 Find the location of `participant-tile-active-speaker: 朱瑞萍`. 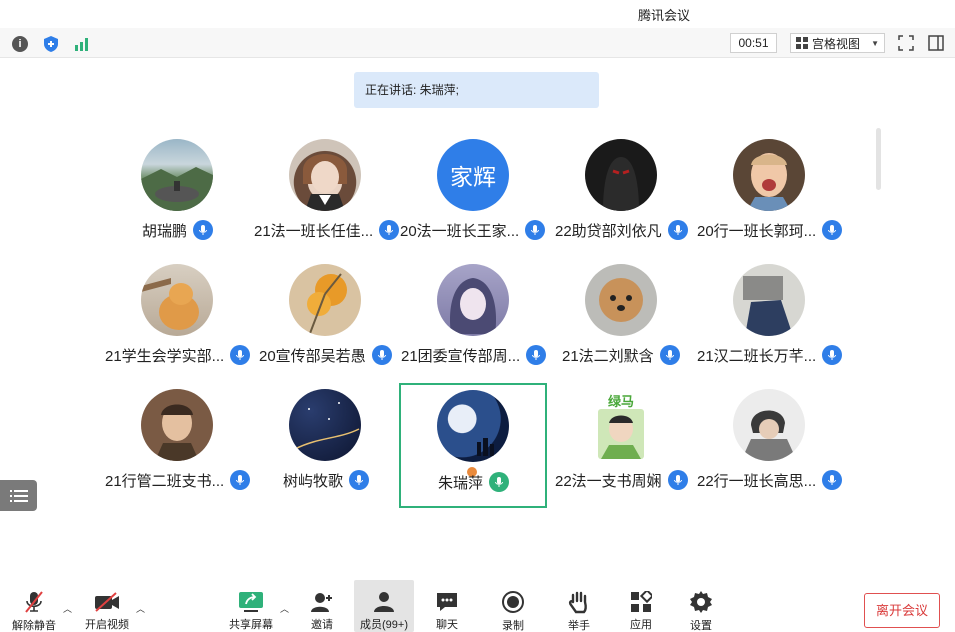

participant-tile-active-speaker: 朱瑞萍 is located at coordinates (473, 445).